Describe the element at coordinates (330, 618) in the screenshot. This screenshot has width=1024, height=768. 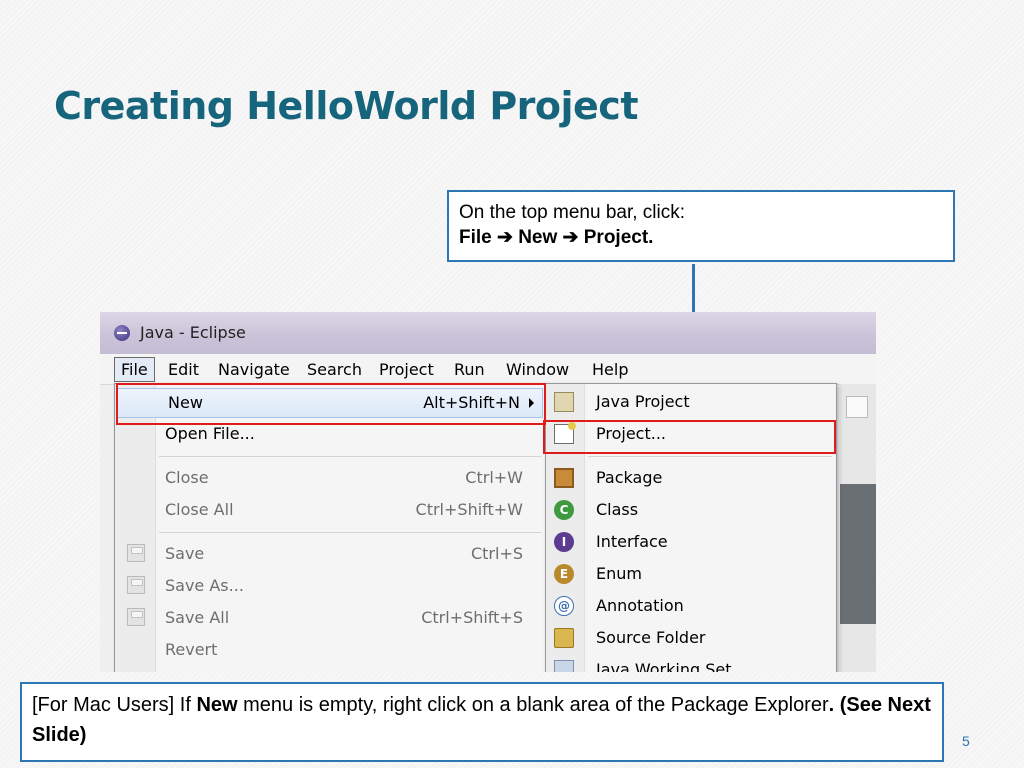
I see `menu-item-save-all: Save All Ctrl+Shift+S` at that location.